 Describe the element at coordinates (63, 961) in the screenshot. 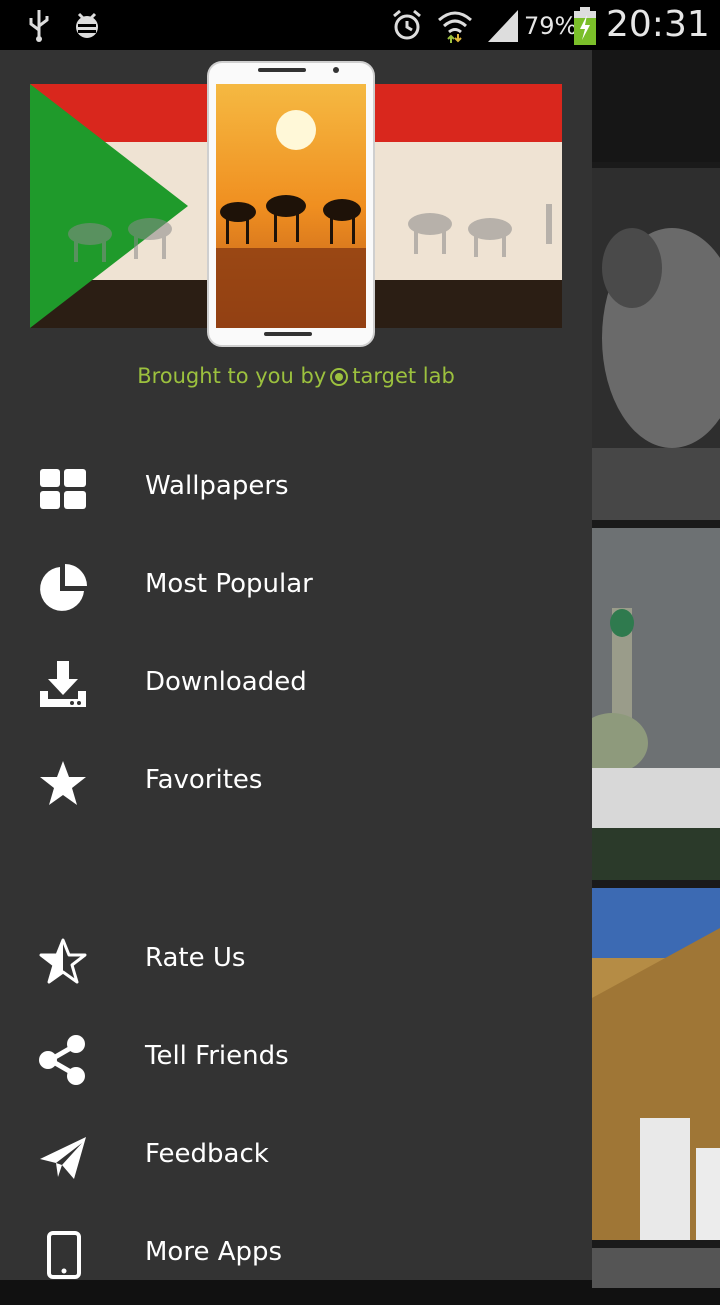

I see `star-half-icon` at that location.